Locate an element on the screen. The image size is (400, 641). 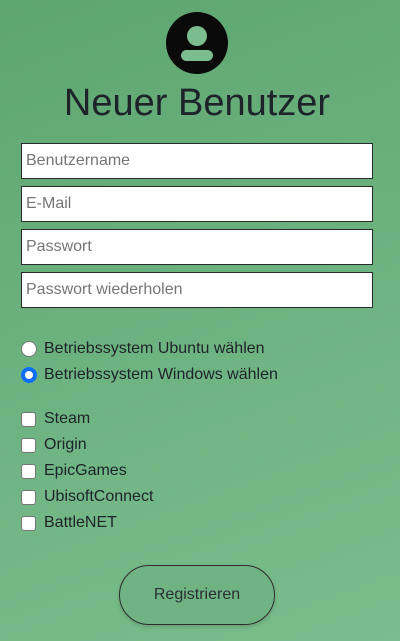
register-button: Registrieren is located at coordinates (197, 595).